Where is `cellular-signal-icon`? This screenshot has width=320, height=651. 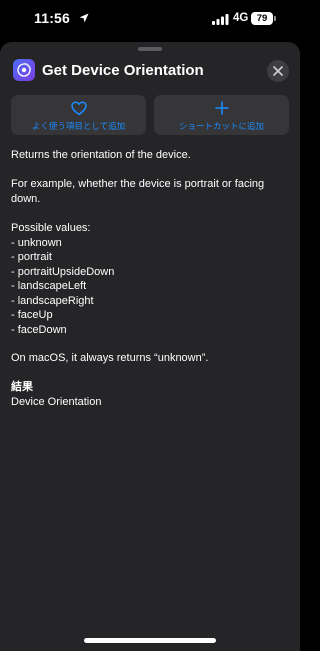 cellular-signal-icon is located at coordinates (220, 19).